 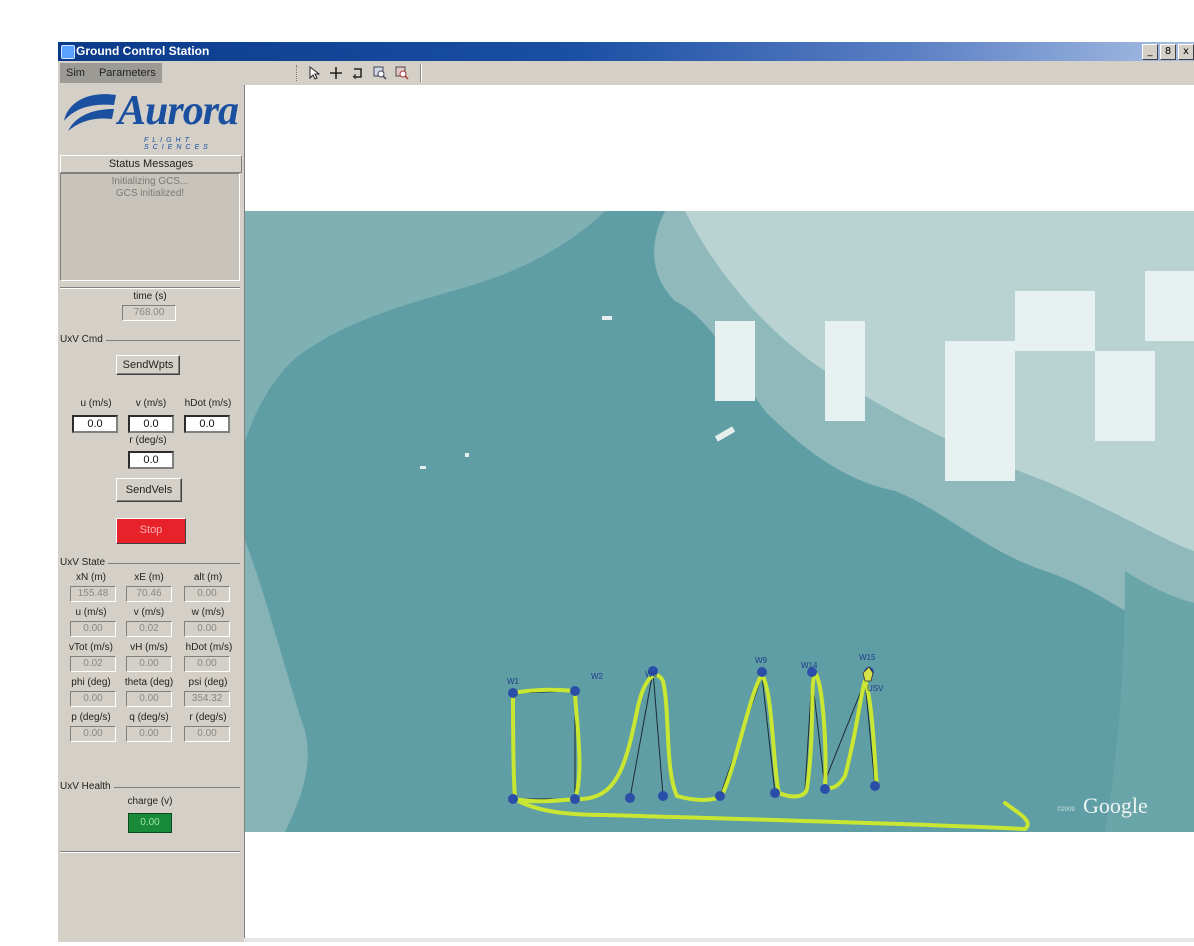 I want to click on time-value: 768.00, so click(x=149, y=313).